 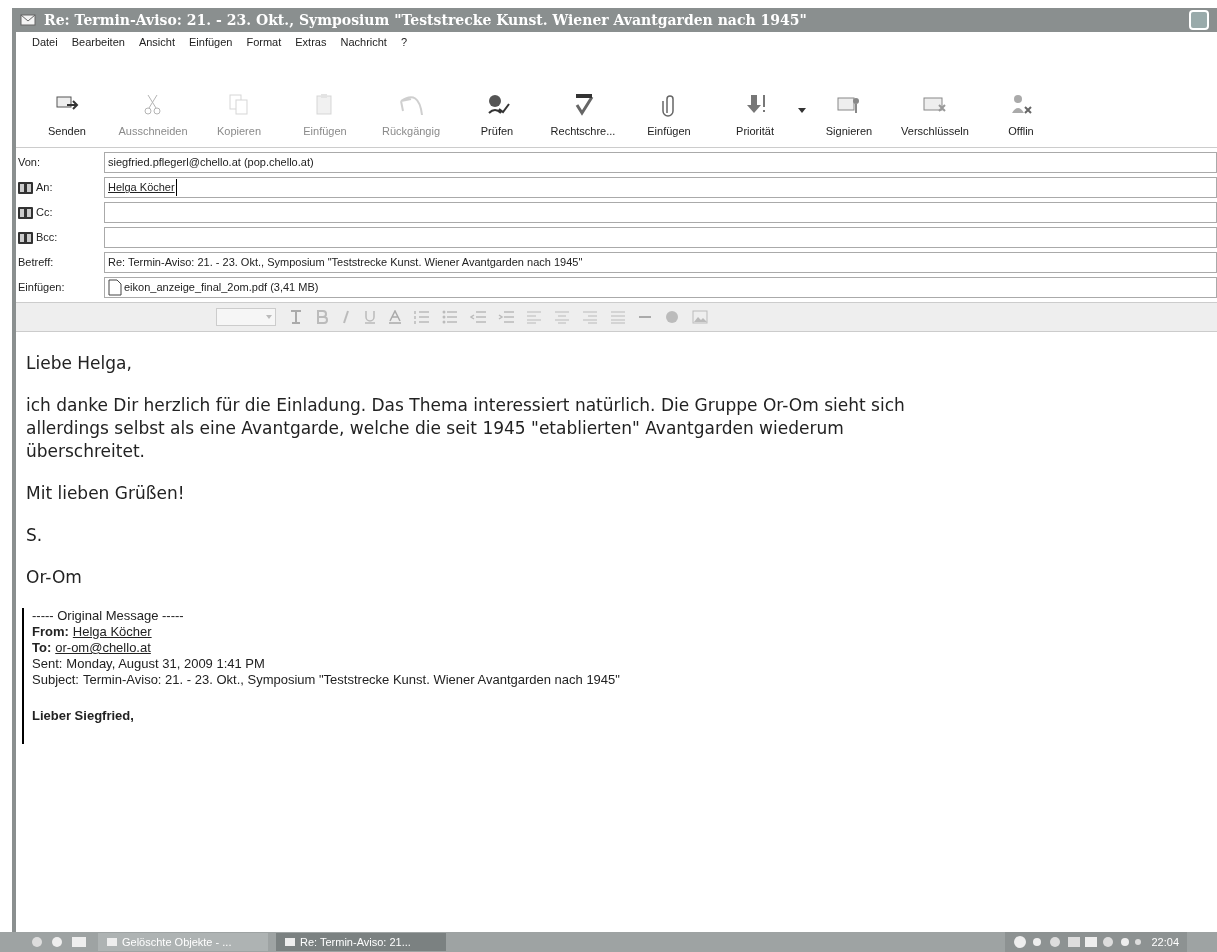 What do you see at coordinates (425, 20) in the screenshot?
I see `window-title: Re: Termin-Aviso: 21. - 23. Okt., Symposium "Teststrecke Kunst. Wiener Avantgarden nach 1945"` at bounding box center [425, 20].